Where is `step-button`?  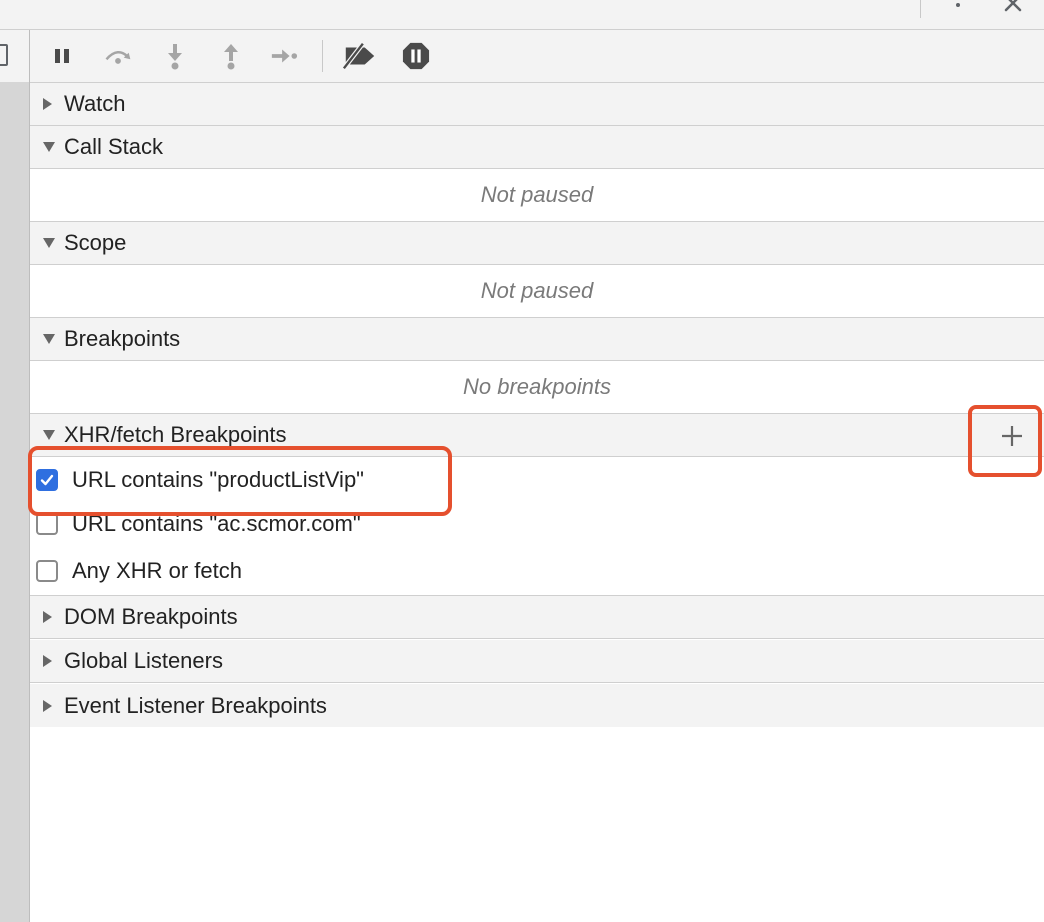 step-button is located at coordinates (284, 56).